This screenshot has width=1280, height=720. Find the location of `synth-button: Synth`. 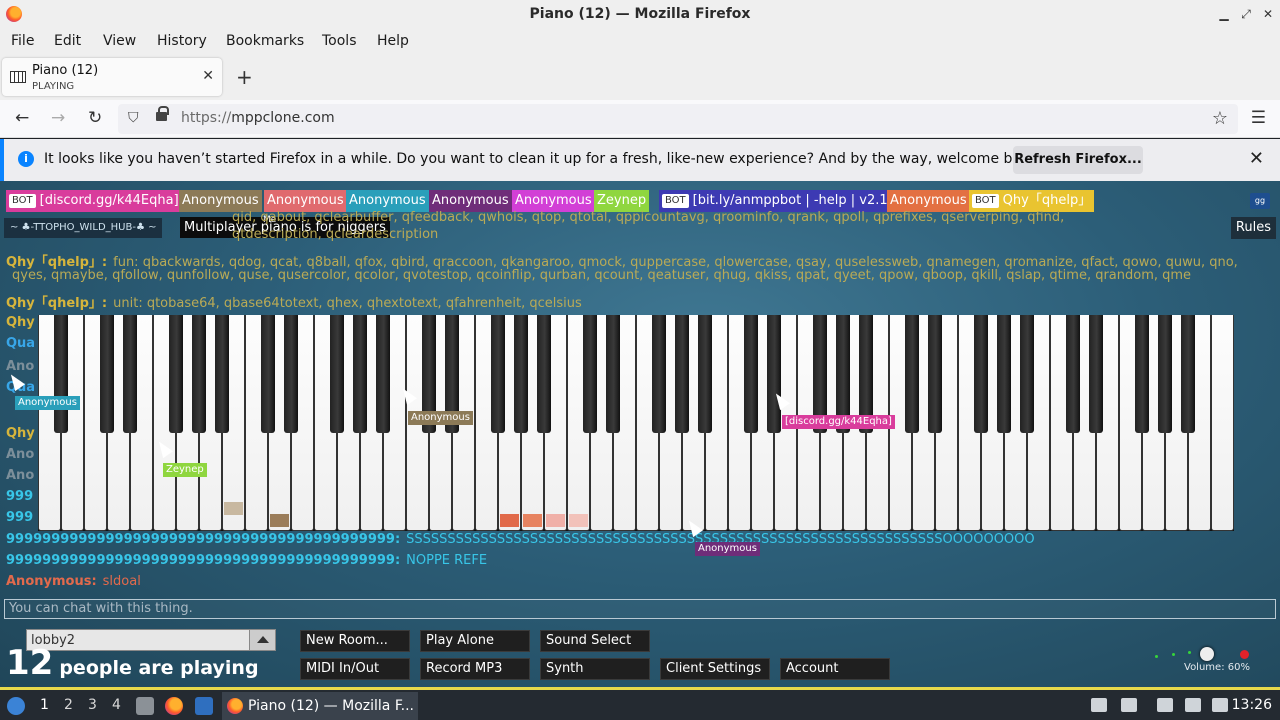

synth-button: Synth is located at coordinates (595, 669).